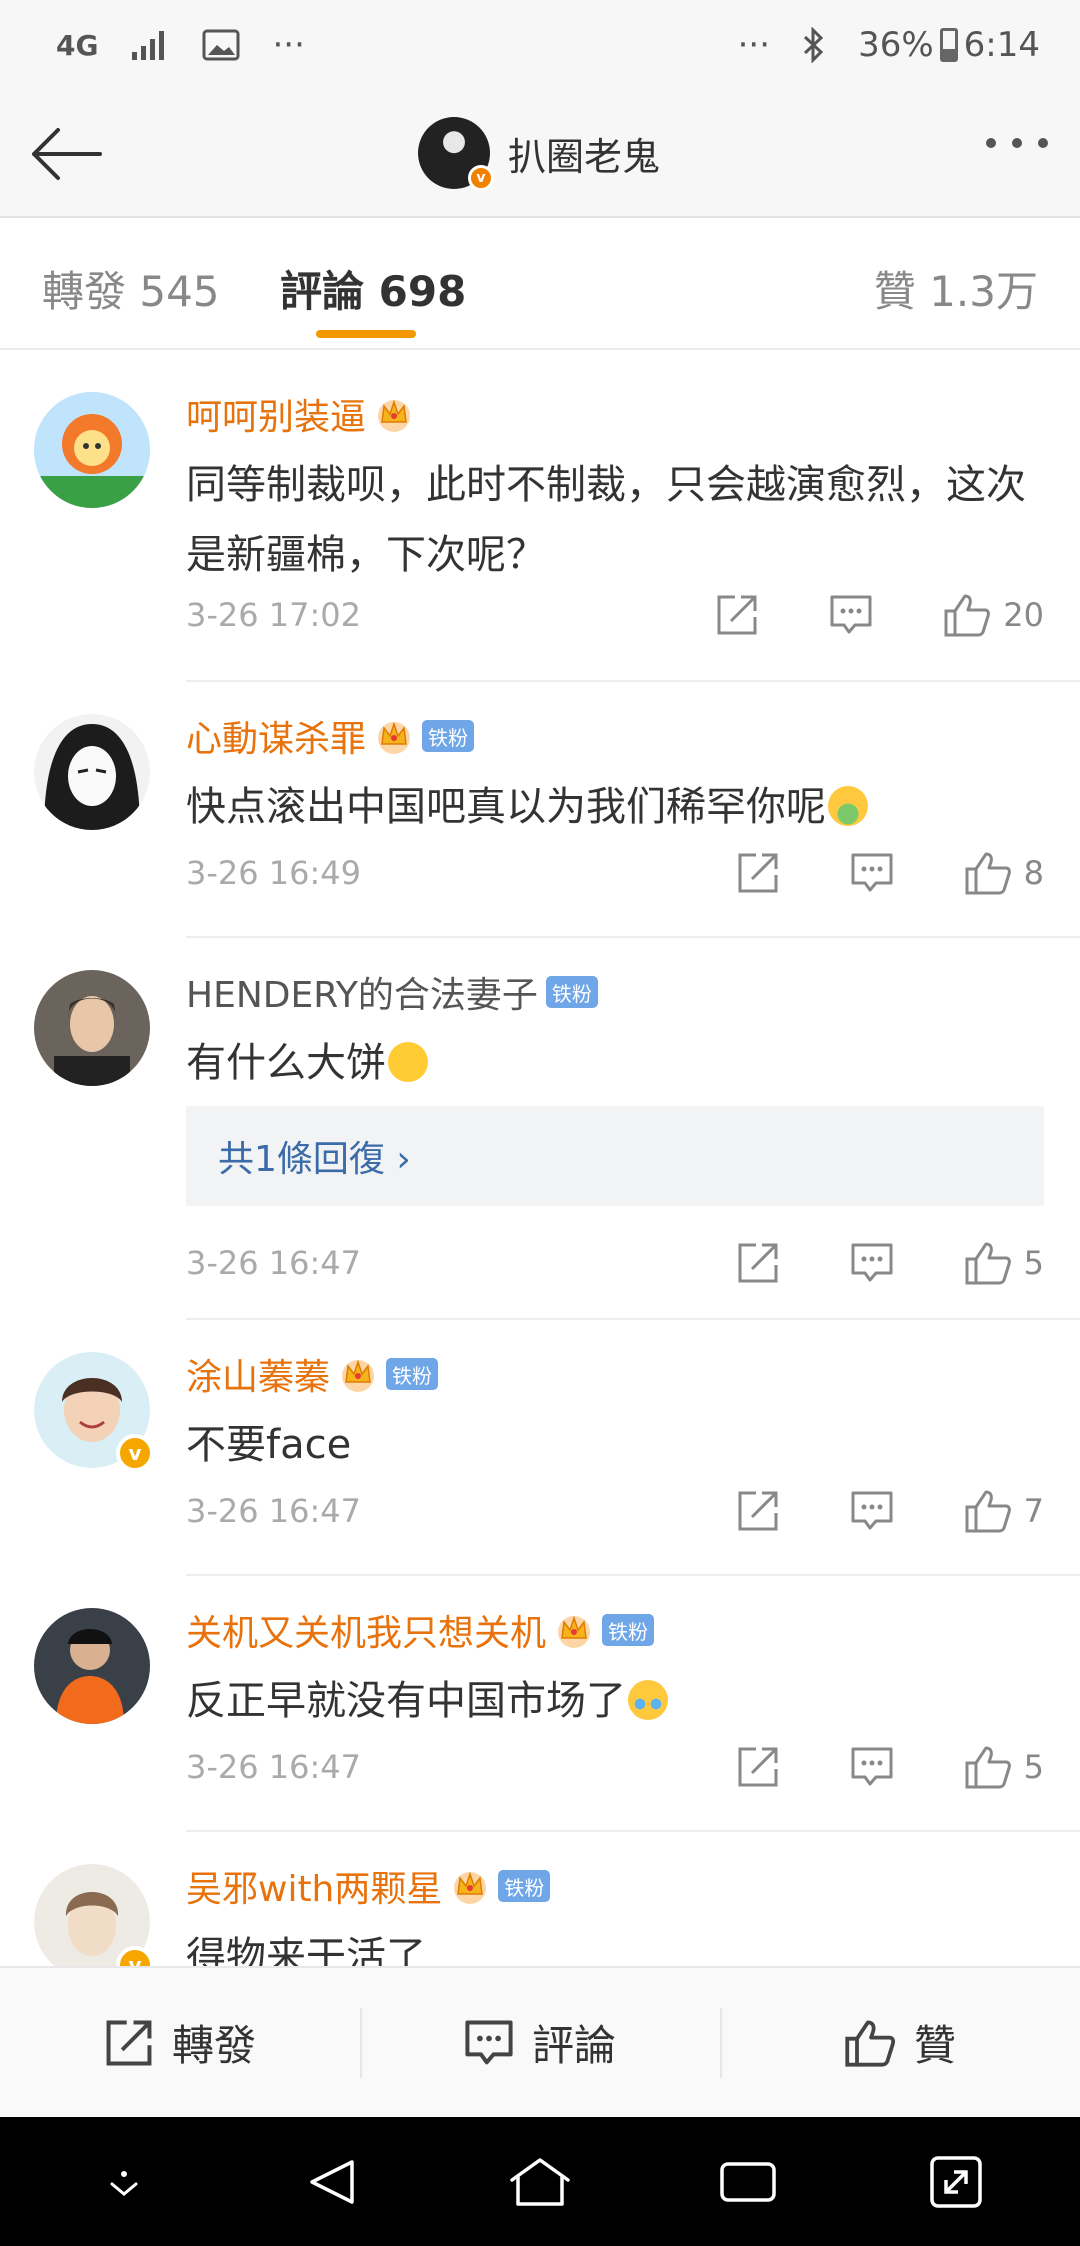  I want to click on username: 吴邪with两颗星, so click(314, 1886).